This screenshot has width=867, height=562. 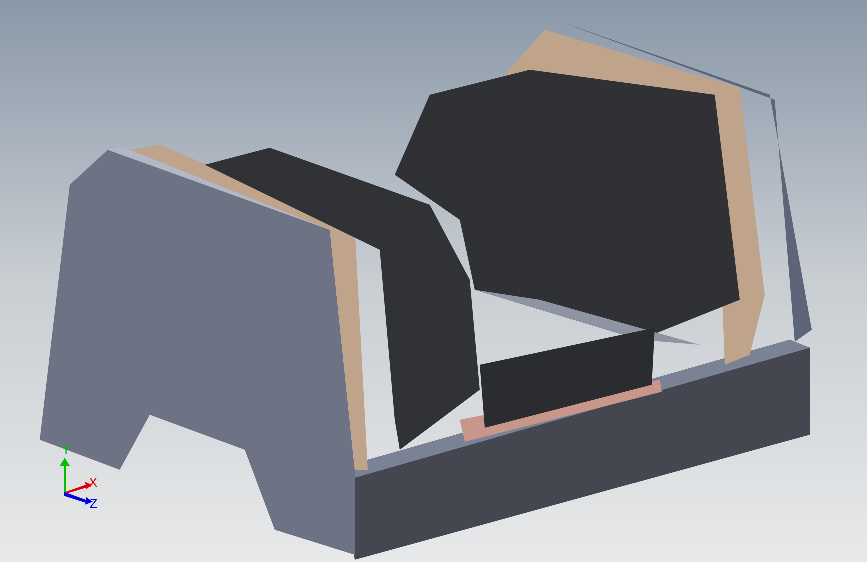 I want to click on axis-label: X, so click(x=93, y=482).